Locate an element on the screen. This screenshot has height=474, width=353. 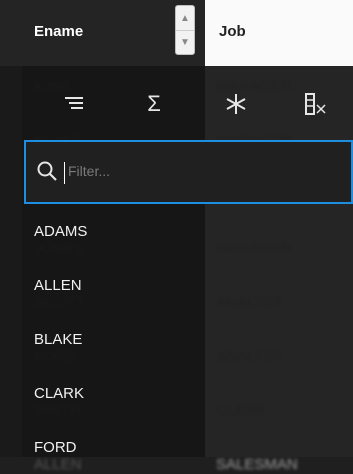
sort-control: ▲ ▼ is located at coordinates (185, 30).